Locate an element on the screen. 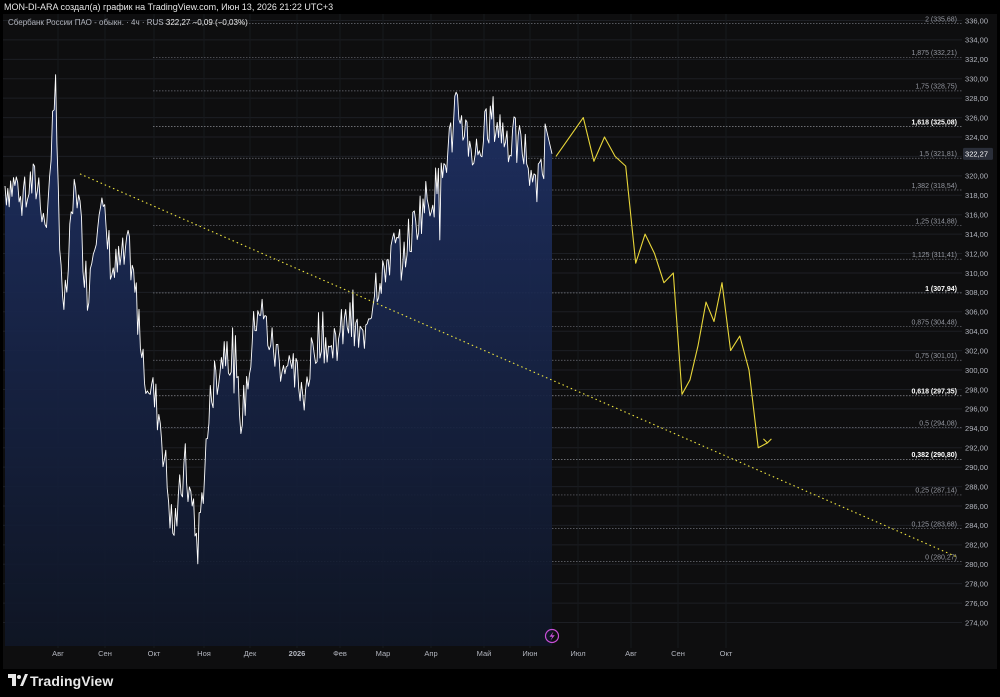 The image size is (1000, 697). fib-level-label: 2 (335,68) is located at coordinates (941, 19).